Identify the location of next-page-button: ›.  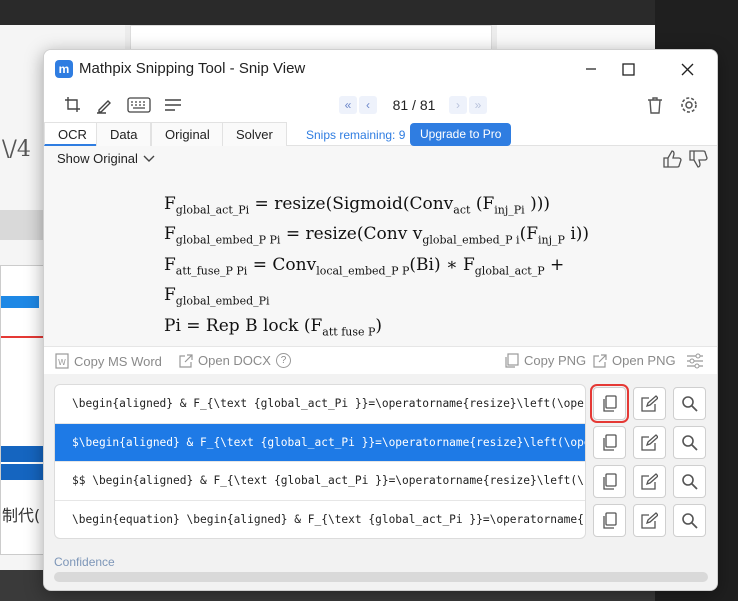
(458, 105).